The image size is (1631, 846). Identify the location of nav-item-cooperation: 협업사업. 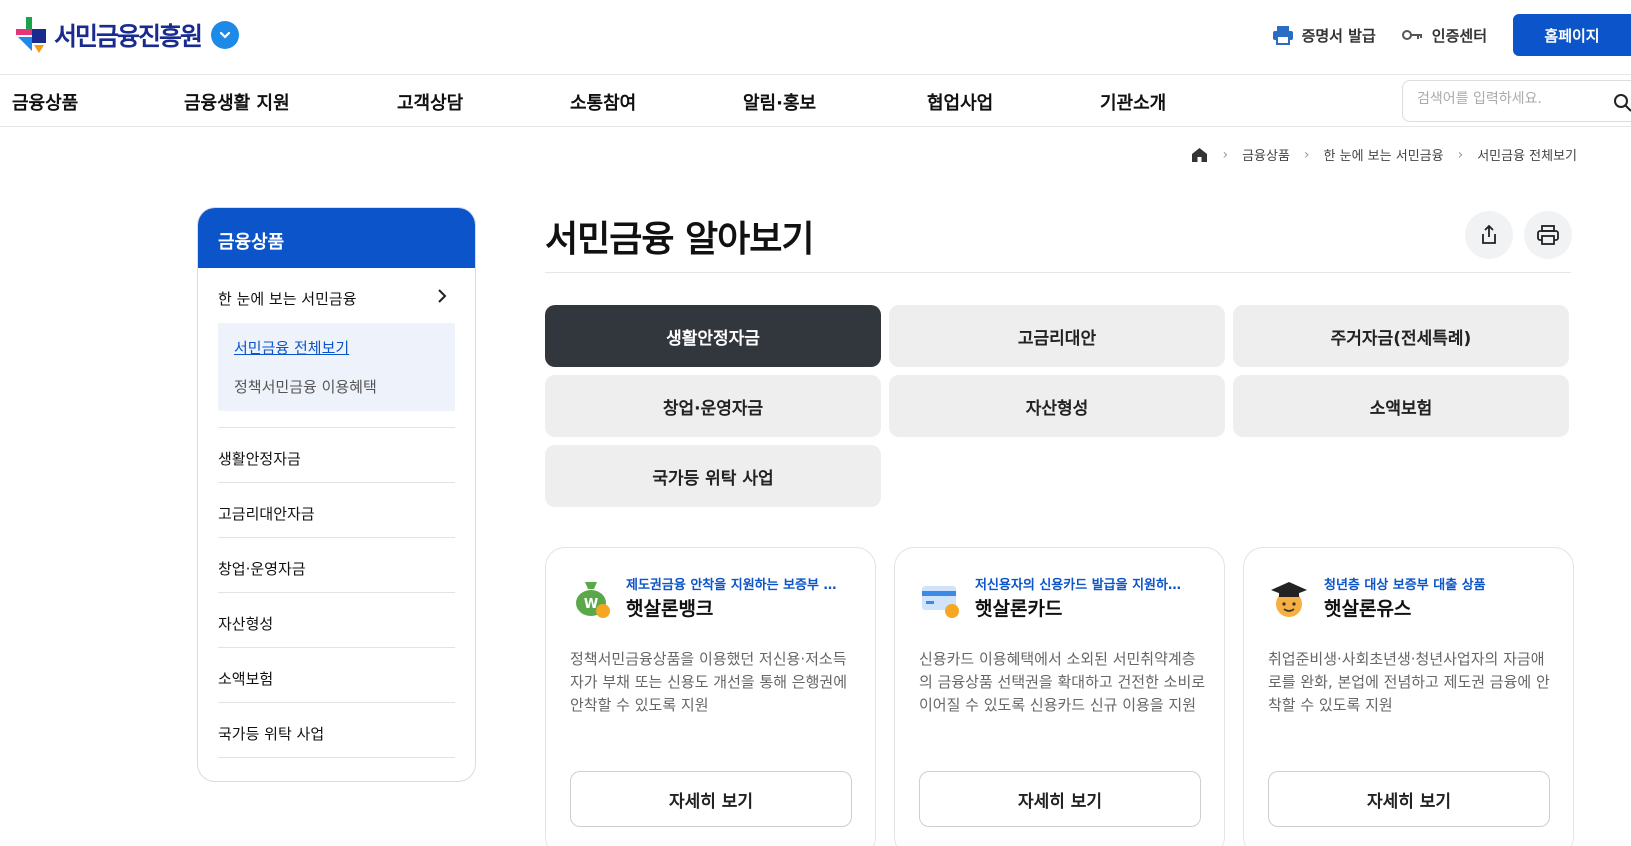
(960, 102).